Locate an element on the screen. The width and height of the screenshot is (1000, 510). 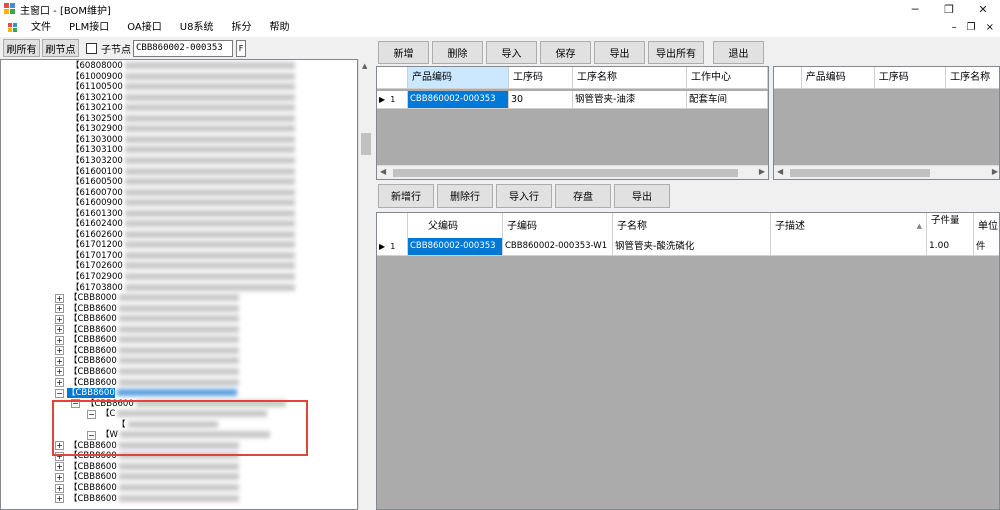
tree-node: 【61600500 is located at coordinates (183, 182).